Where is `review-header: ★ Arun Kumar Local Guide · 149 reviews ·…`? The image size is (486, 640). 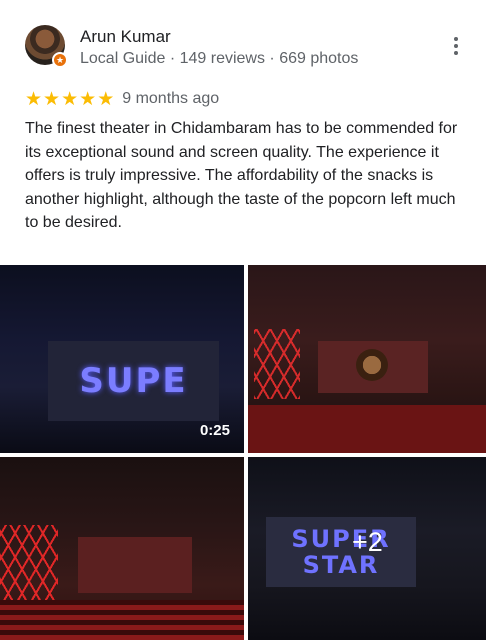 review-header: ★ Arun Kumar Local Guide · 149 reviews ·… is located at coordinates (243, 41).